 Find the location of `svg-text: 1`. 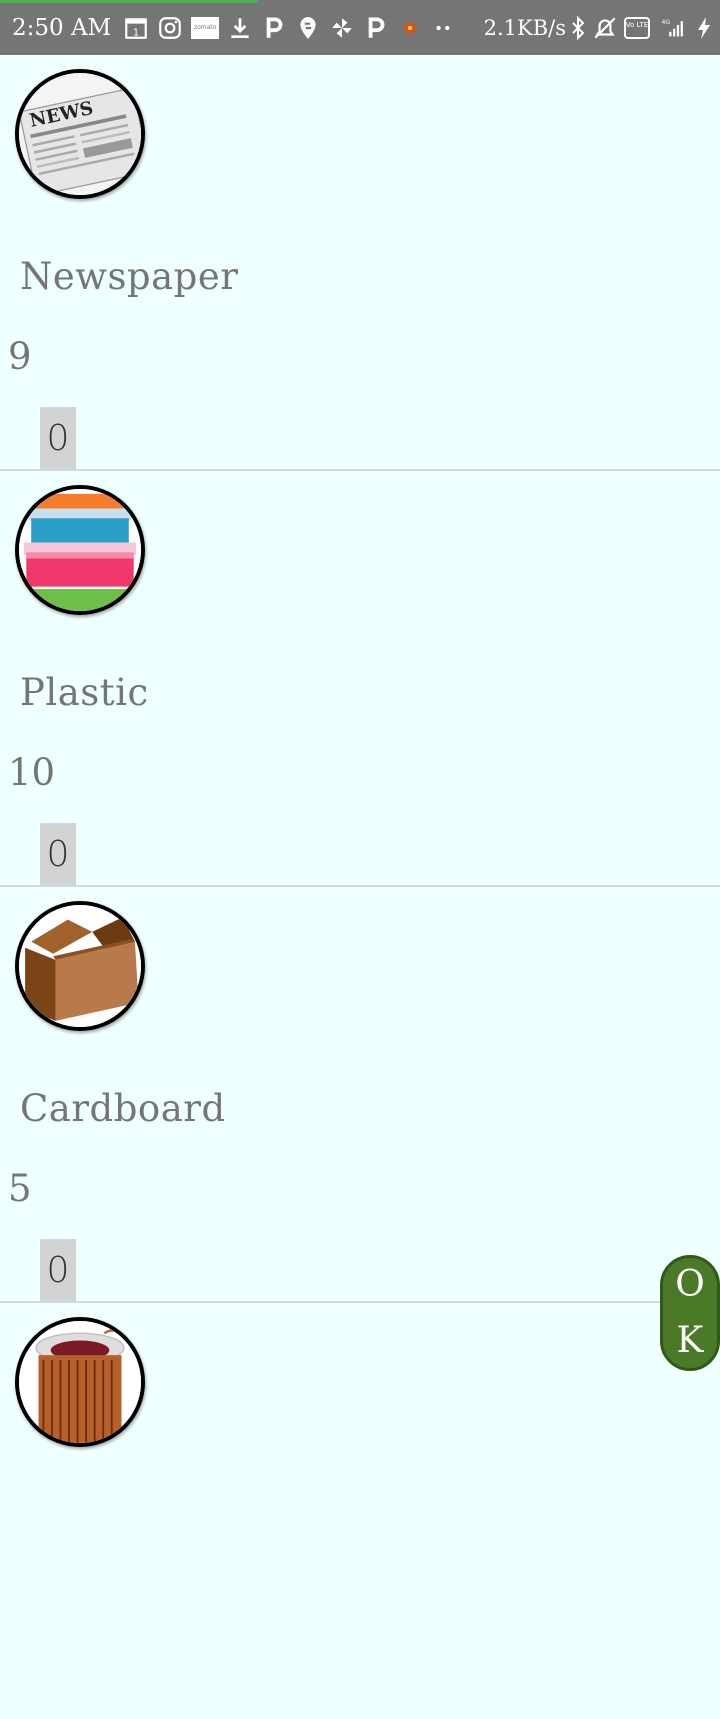

svg-text: 1 is located at coordinates (136, 32).